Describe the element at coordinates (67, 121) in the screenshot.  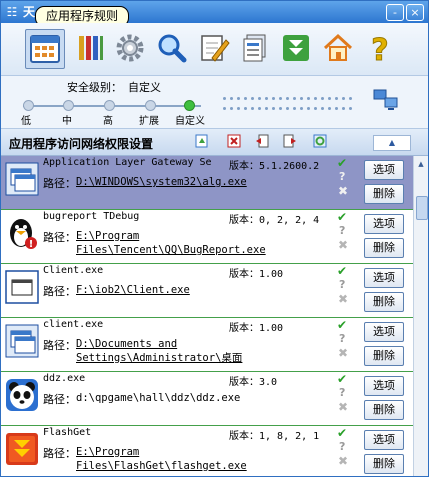
I see `level-label-medium: 中` at that location.